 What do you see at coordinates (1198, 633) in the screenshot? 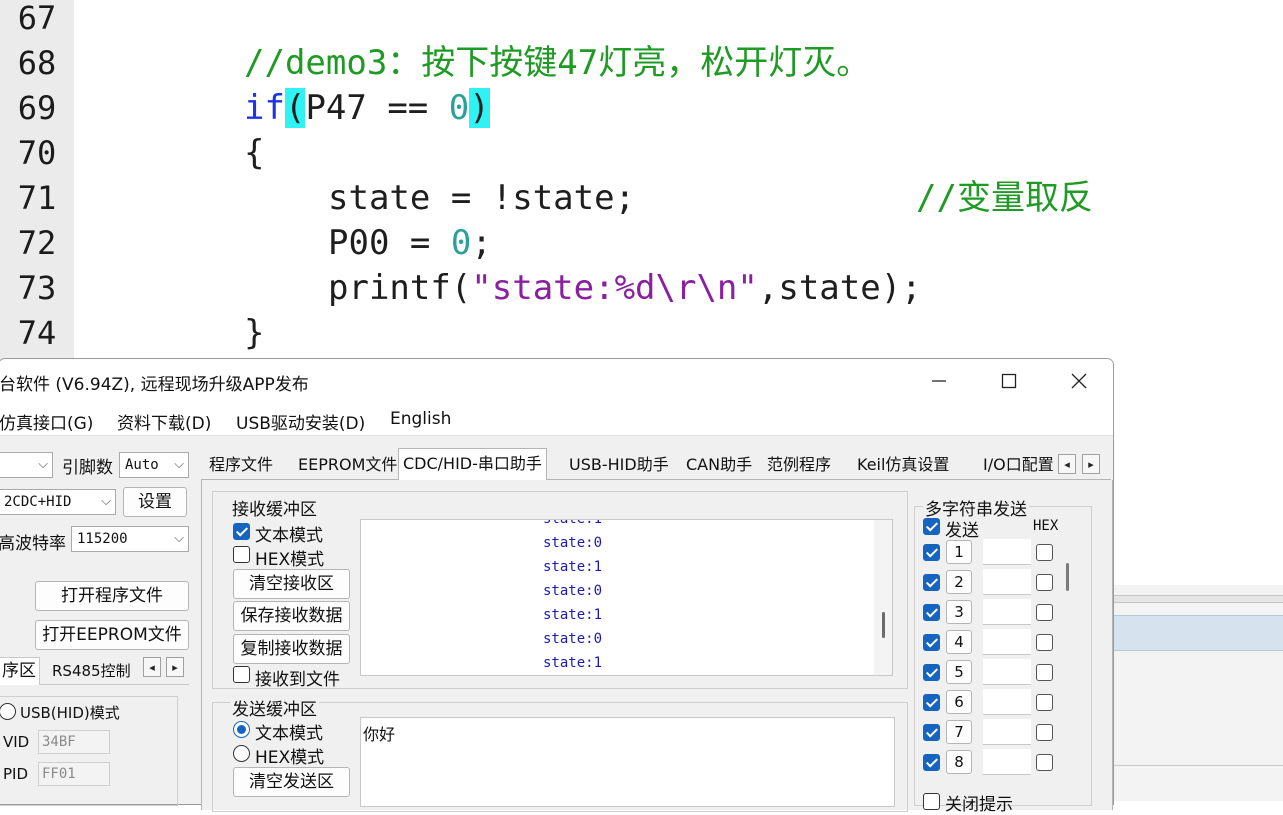
I see `background-selected-row` at bounding box center [1198, 633].